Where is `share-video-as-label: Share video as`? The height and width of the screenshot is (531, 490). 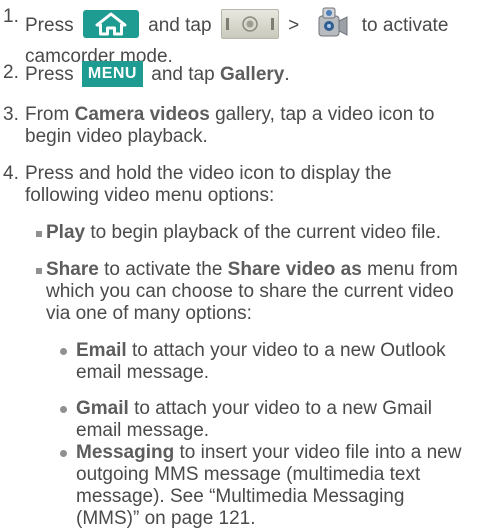
share-video-as-label: Share video as is located at coordinates (294, 269).